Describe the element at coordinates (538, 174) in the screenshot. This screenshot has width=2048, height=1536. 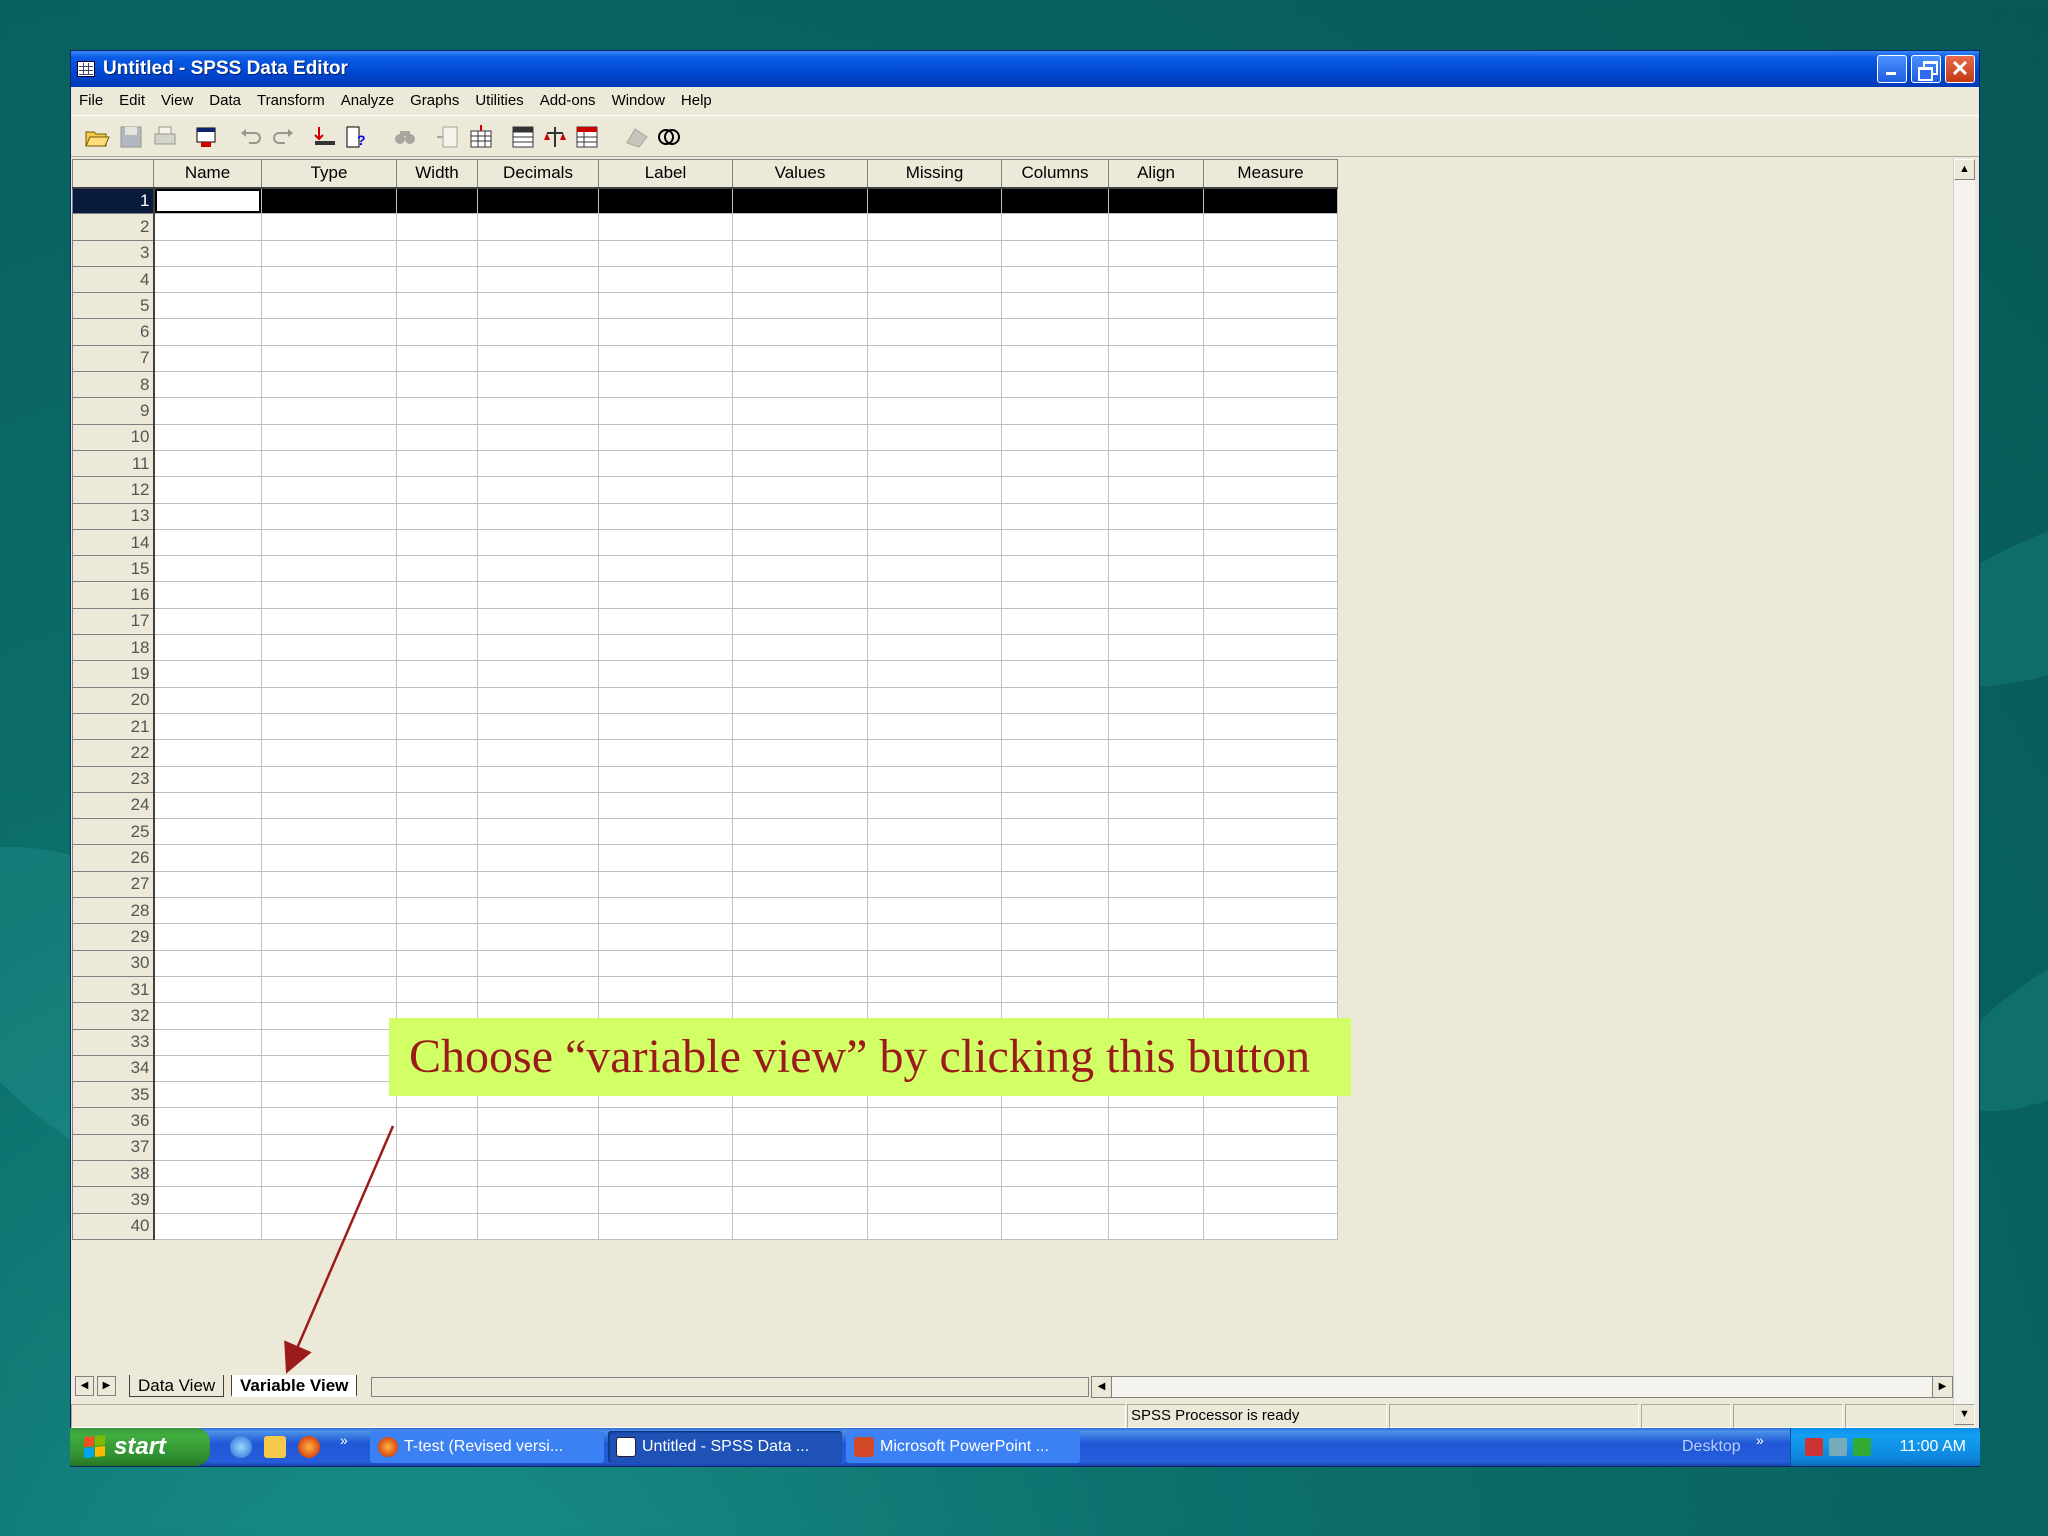
I see `column-header-decimals: Decimals` at that location.